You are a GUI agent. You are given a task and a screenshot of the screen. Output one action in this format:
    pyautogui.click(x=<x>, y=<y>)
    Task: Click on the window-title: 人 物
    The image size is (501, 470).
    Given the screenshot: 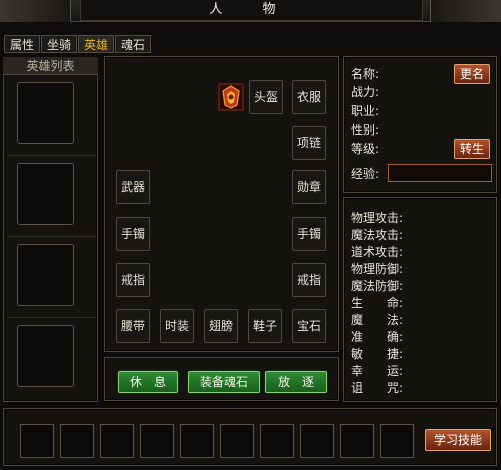 What is the action you would take?
    pyautogui.click(x=251, y=10)
    